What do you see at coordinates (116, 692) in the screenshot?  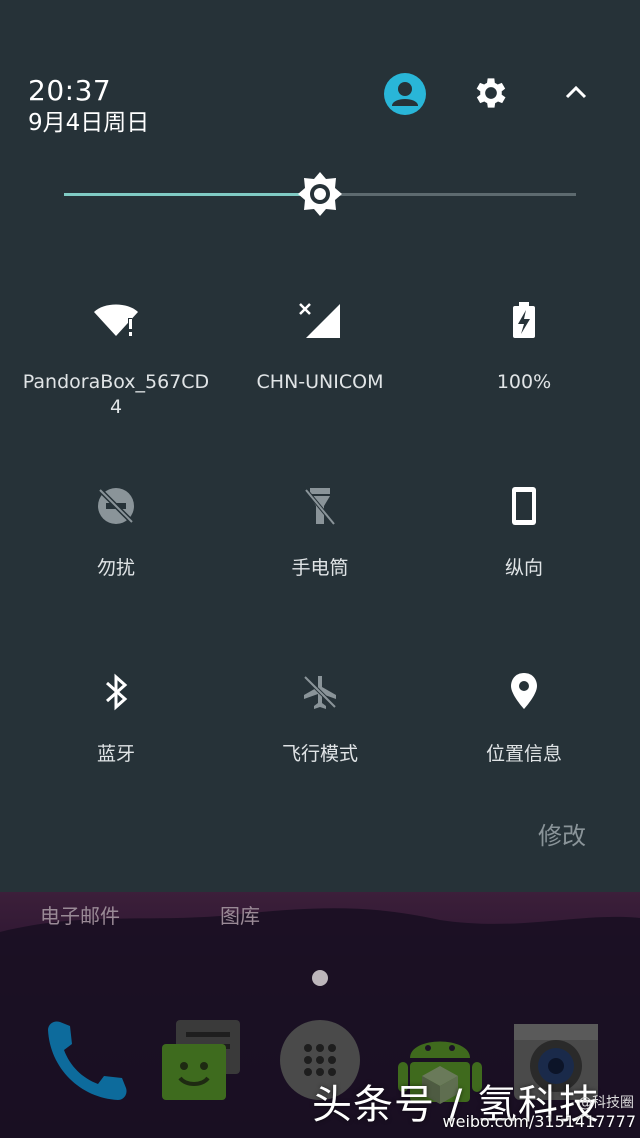 I see `bluetooth-icon` at bounding box center [116, 692].